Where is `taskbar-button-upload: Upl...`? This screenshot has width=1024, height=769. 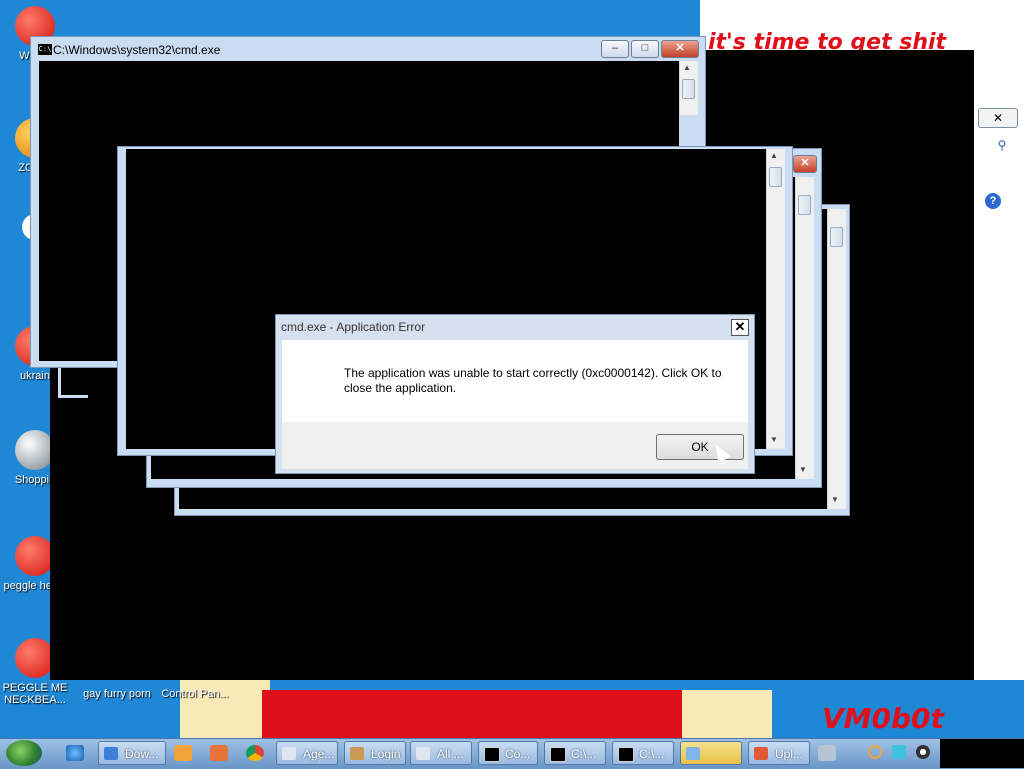 taskbar-button-upload: Upl... is located at coordinates (779, 753).